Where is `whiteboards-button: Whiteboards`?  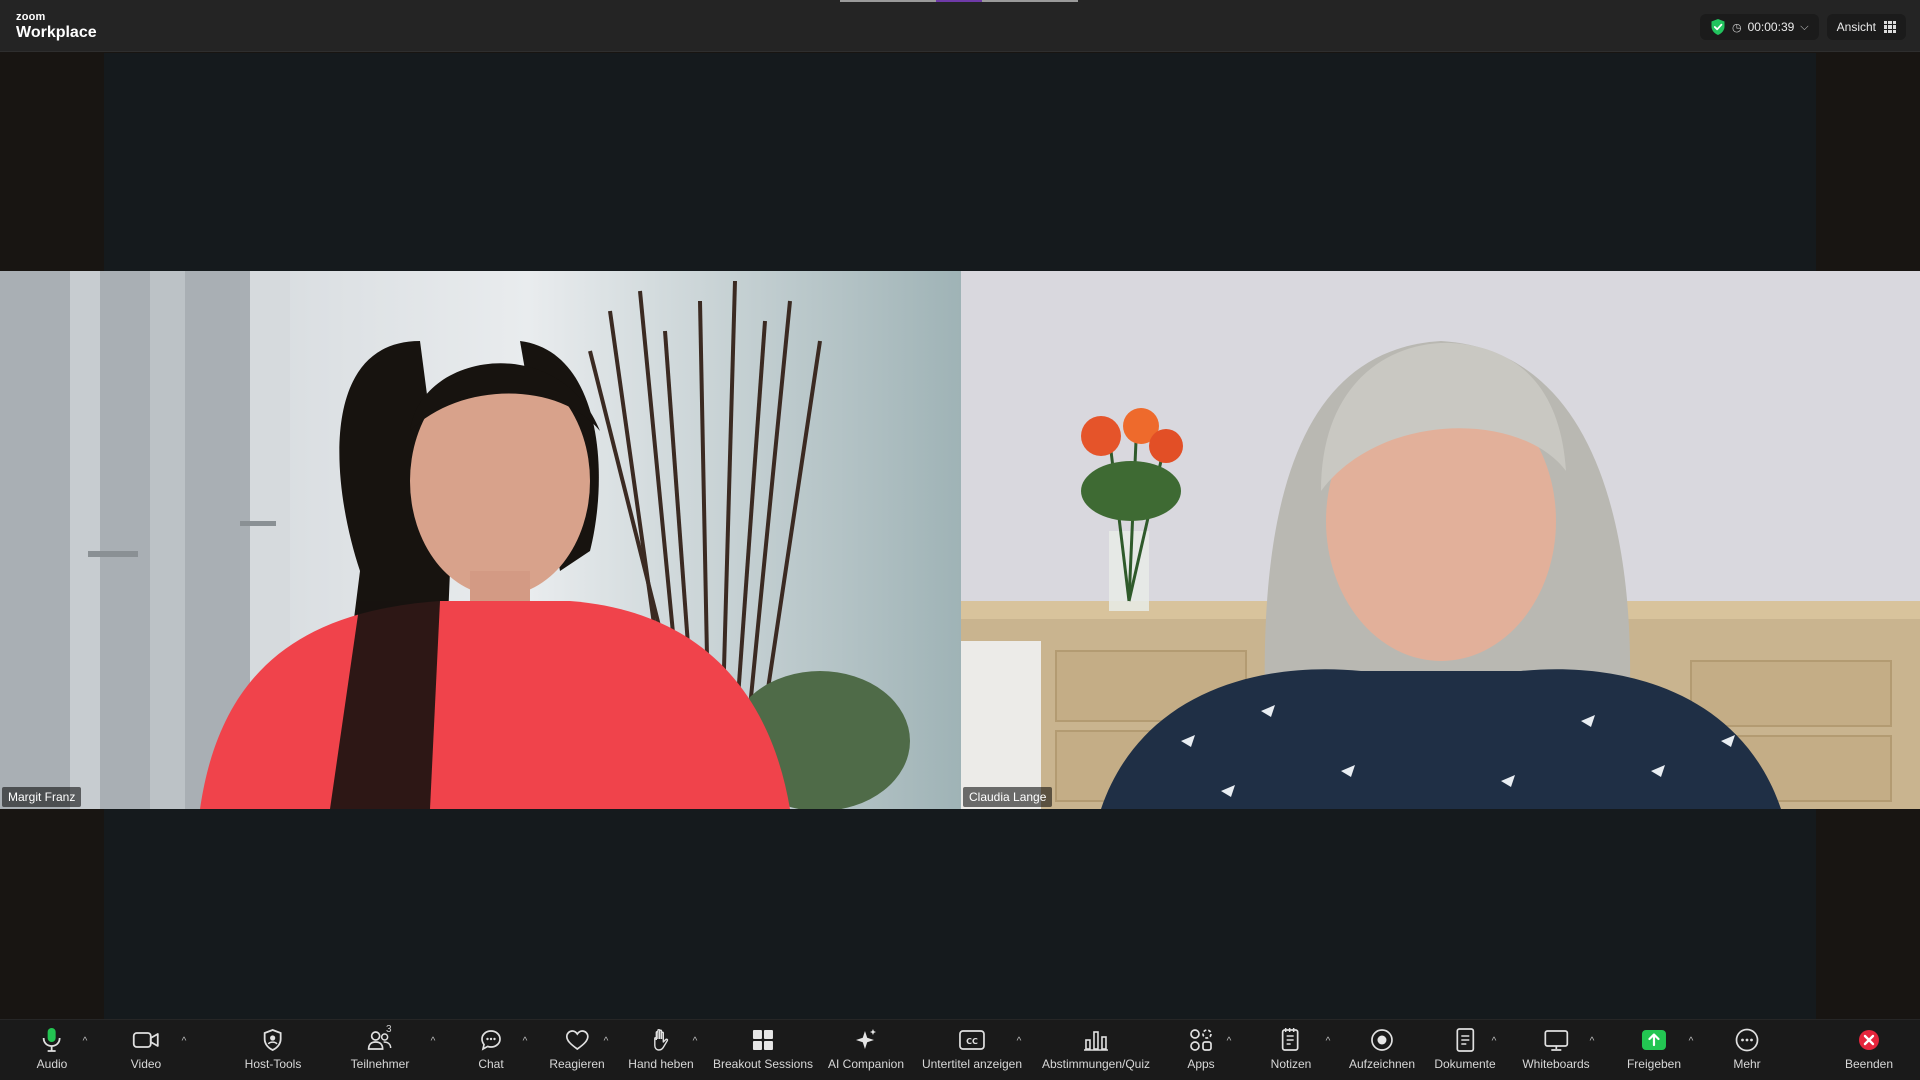
whiteboards-button: Whiteboards is located at coordinates (1556, 1048).